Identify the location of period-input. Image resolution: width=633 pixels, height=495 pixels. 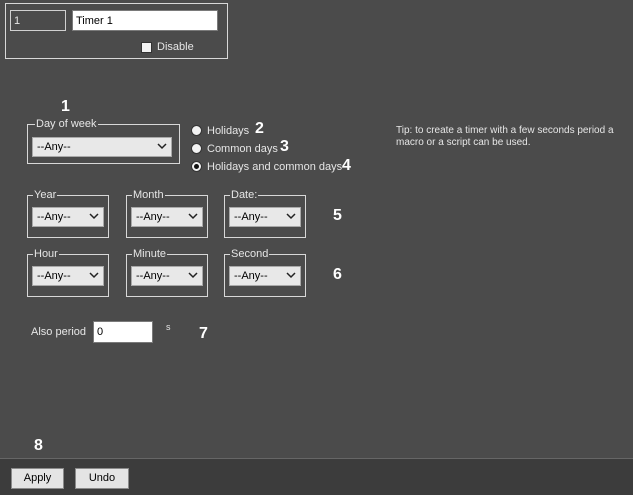
(123, 332).